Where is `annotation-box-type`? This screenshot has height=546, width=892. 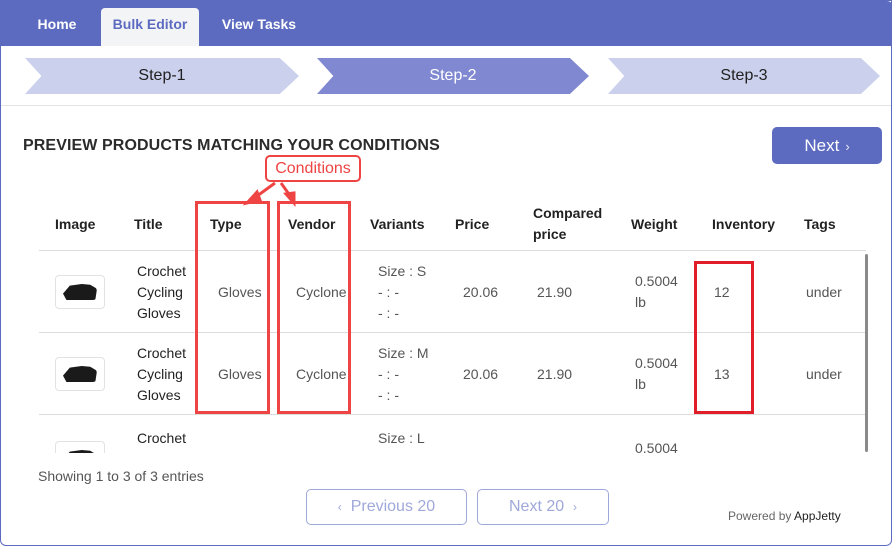
annotation-box-type is located at coordinates (232, 307).